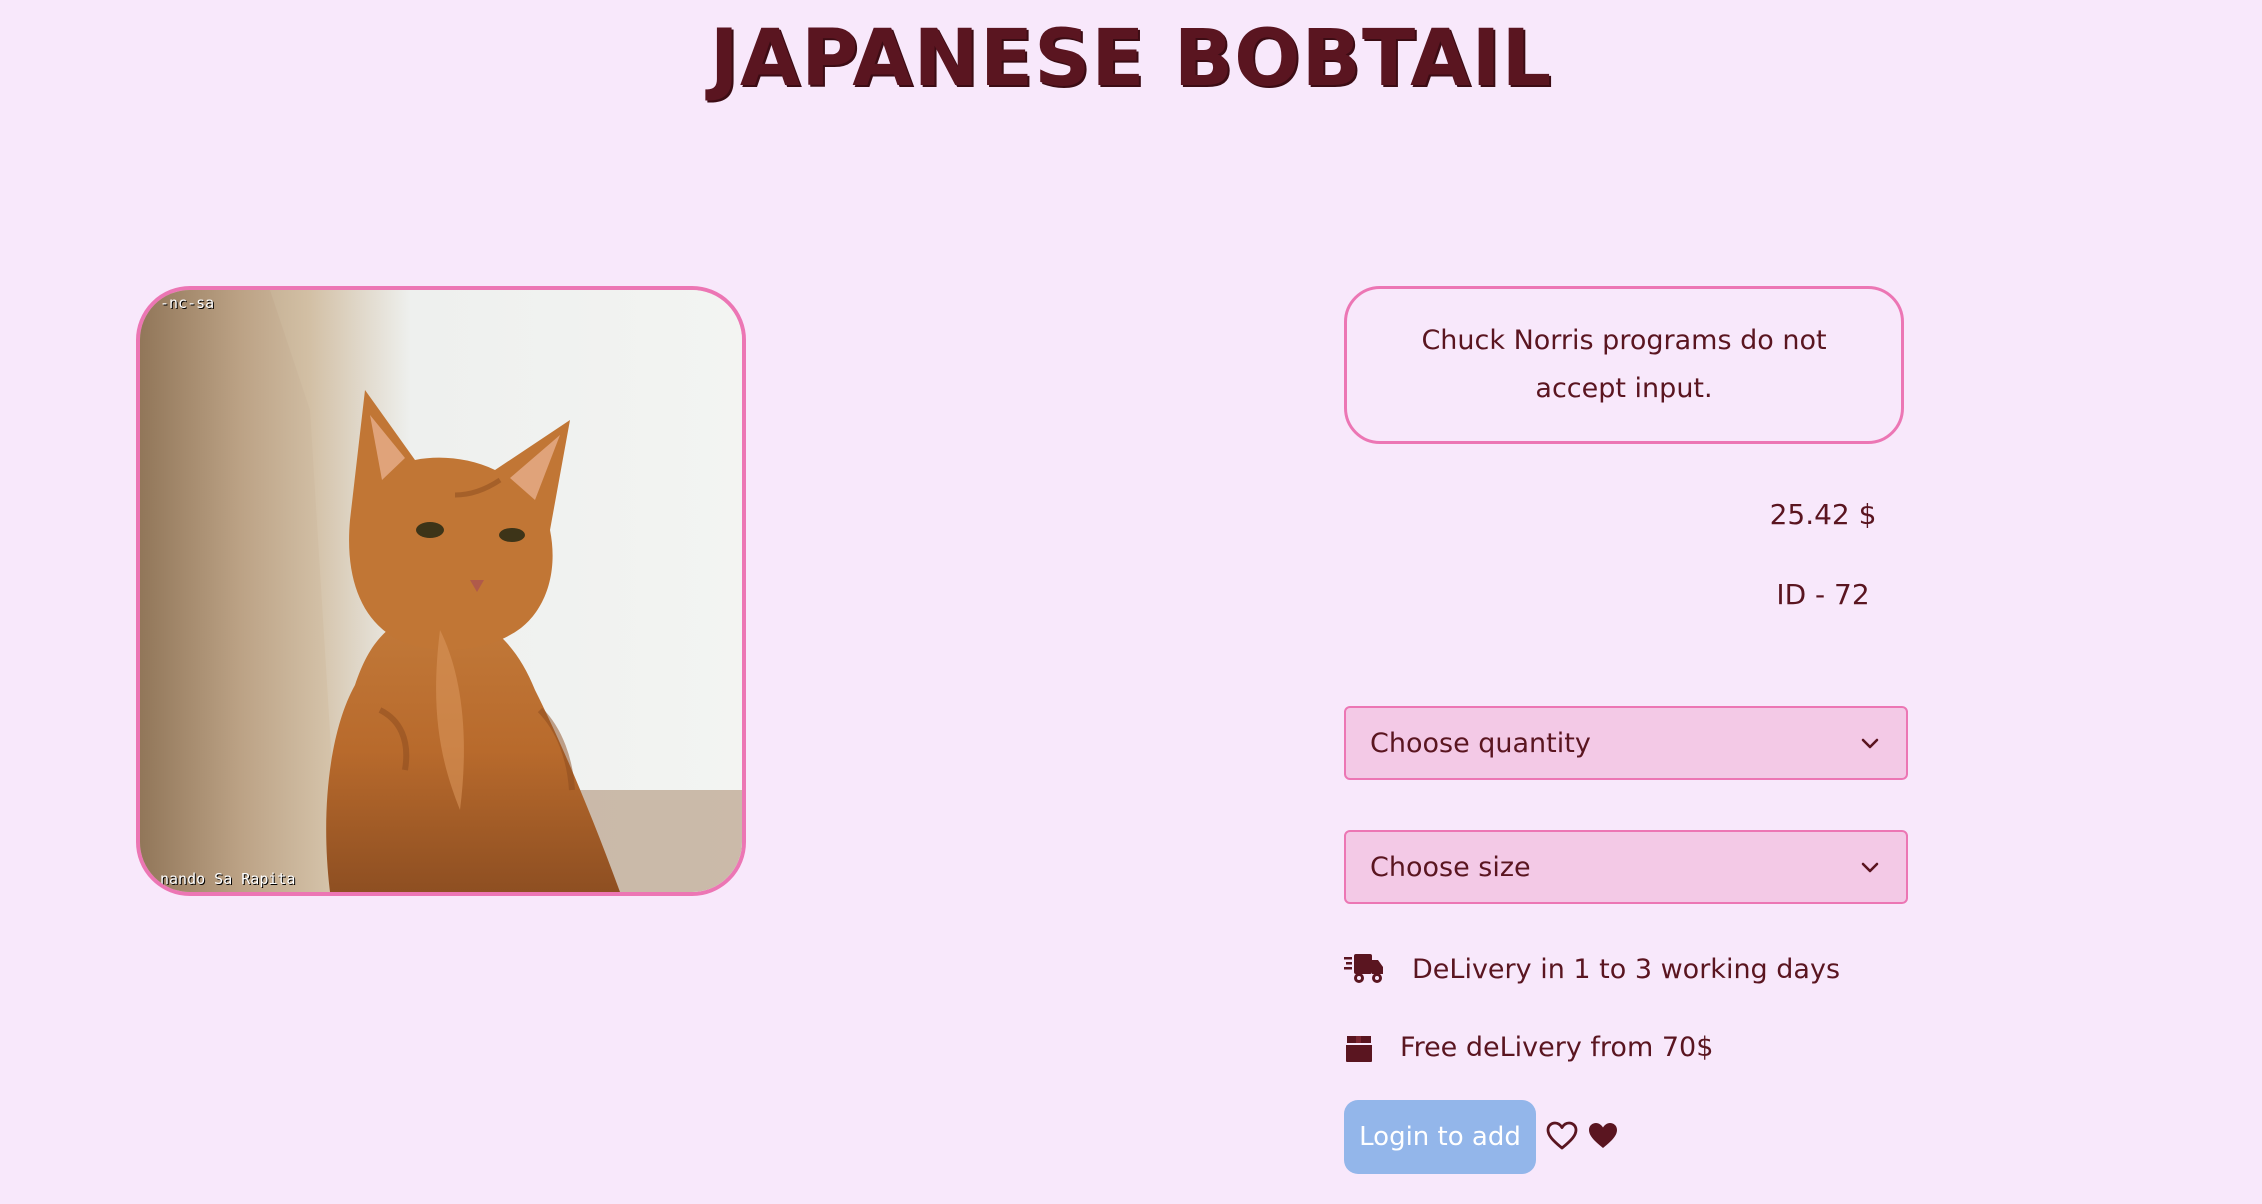 The image size is (2262, 1204). Describe the element at coordinates (1626, 969) in the screenshot. I see `delivery-text: DeLivery in 1 to 3 working days` at that location.